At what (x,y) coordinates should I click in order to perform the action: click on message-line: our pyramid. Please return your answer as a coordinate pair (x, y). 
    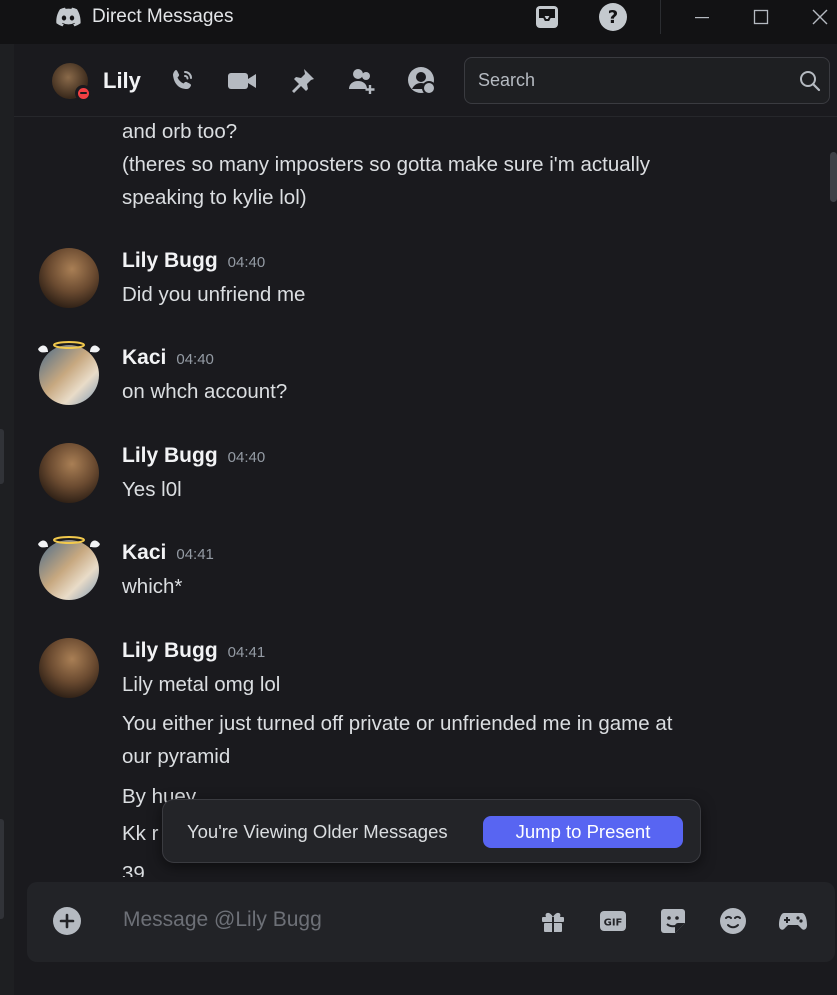
    Looking at the image, I should click on (176, 756).